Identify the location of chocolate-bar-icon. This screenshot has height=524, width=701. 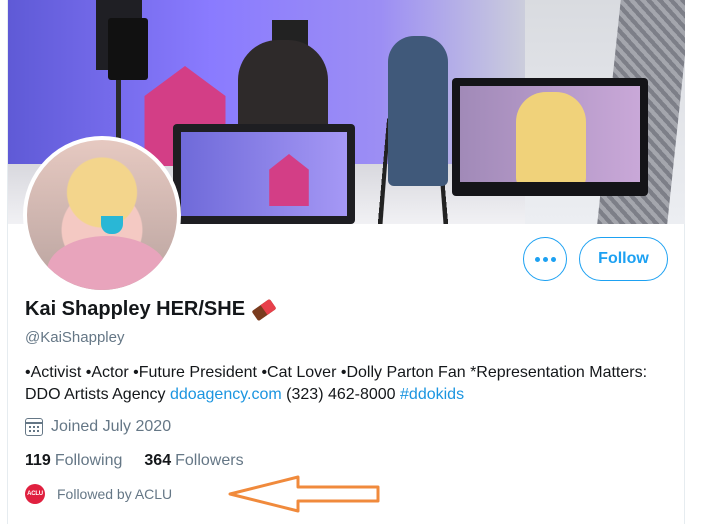
(264, 309).